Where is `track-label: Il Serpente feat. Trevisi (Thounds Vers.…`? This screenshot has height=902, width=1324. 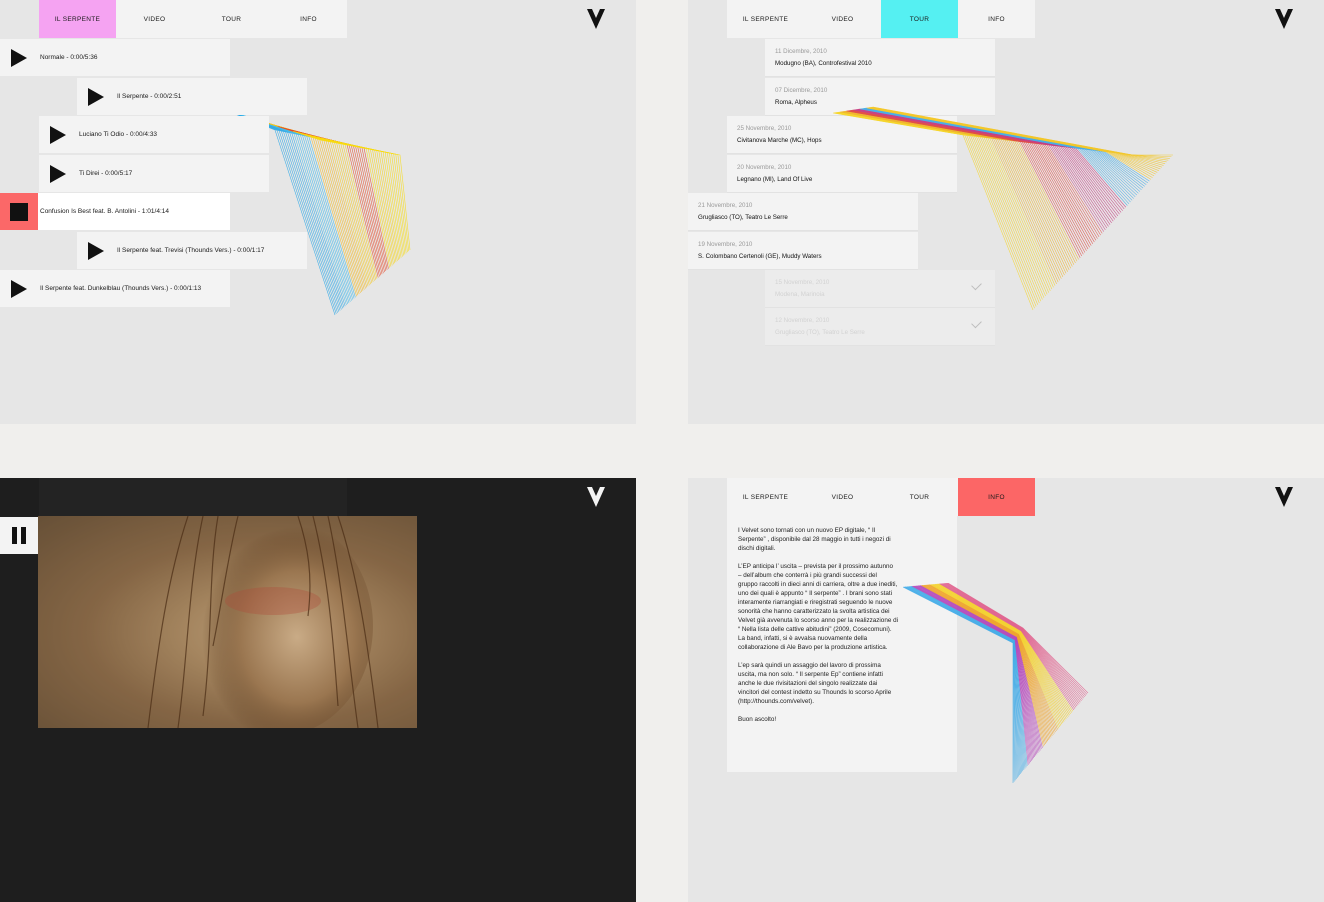 track-label: Il Serpente feat. Trevisi (Thounds Vers.… is located at coordinates (191, 250).